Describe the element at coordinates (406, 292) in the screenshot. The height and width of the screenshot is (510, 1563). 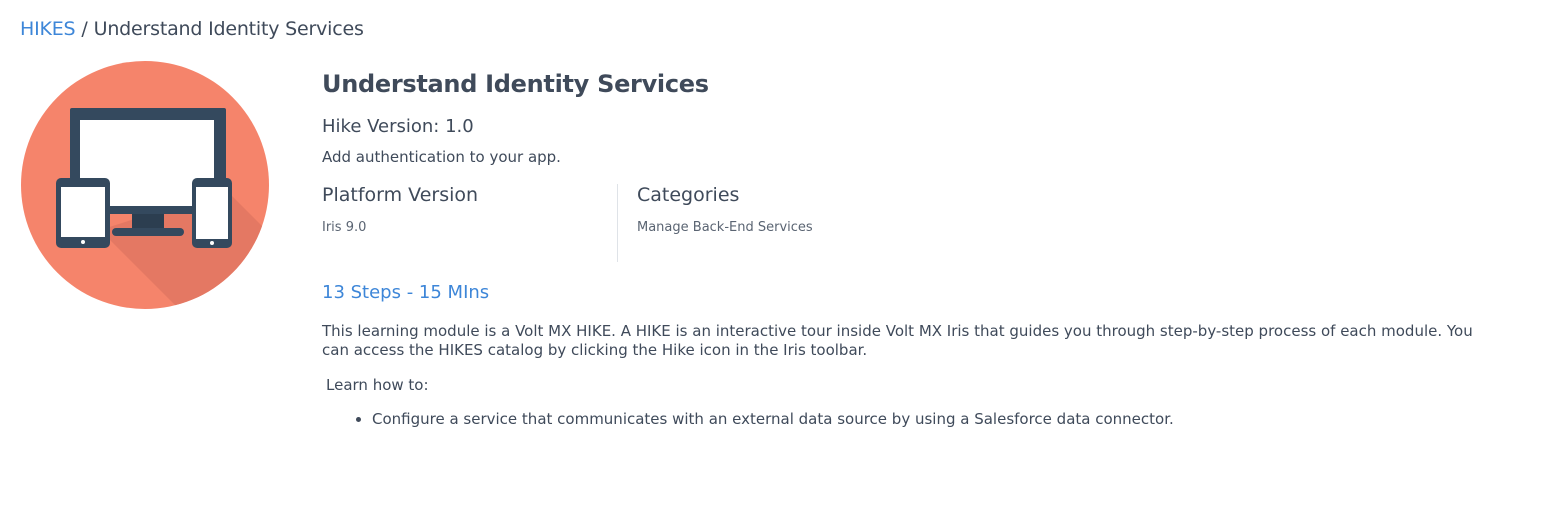
I see `steps-duration: 13 Steps - 15 MIns` at that location.